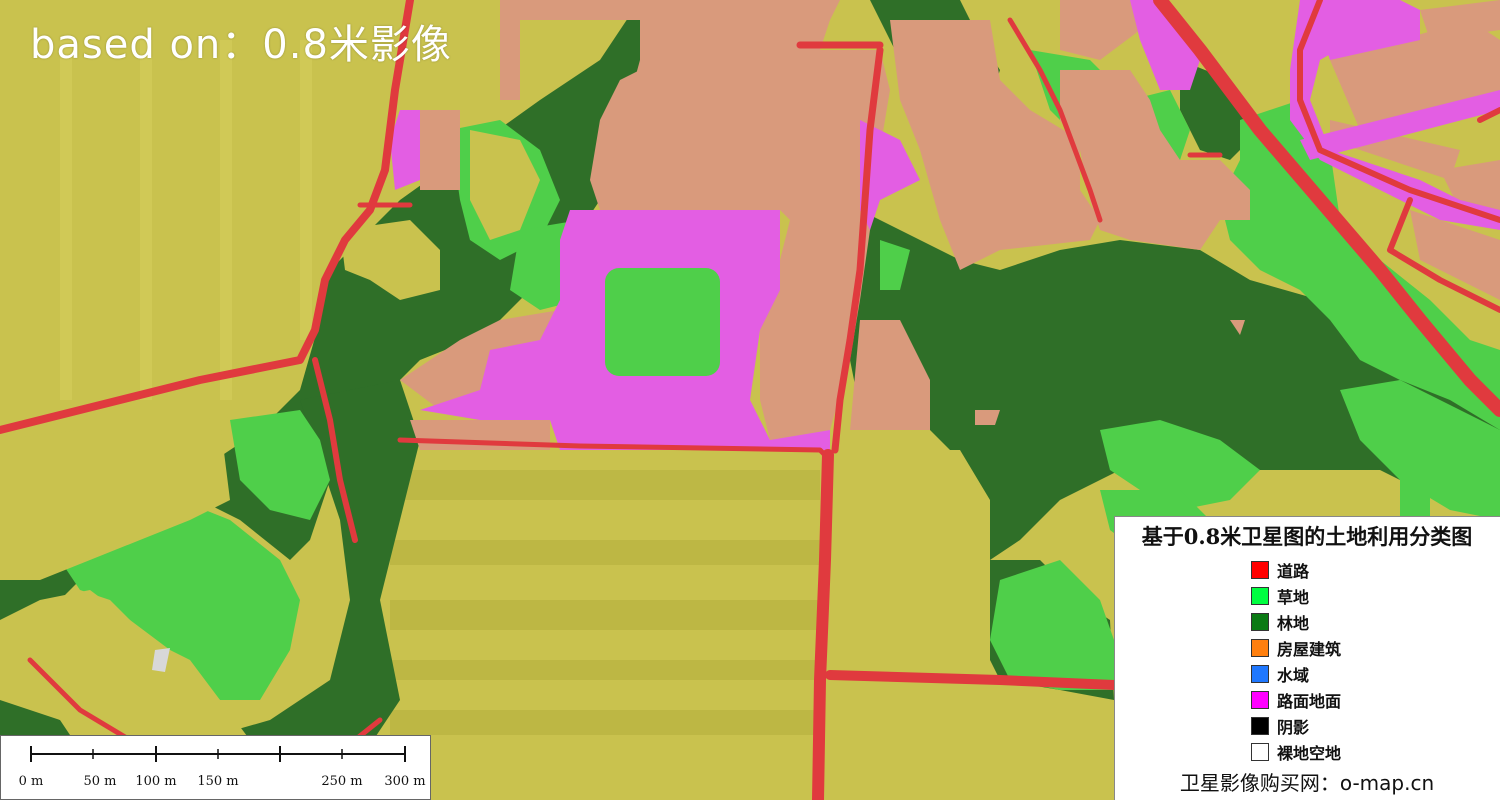 The width and height of the screenshot is (1500, 800). What do you see at coordinates (218, 754) in the screenshot?
I see `scale-bar-ruler` at bounding box center [218, 754].